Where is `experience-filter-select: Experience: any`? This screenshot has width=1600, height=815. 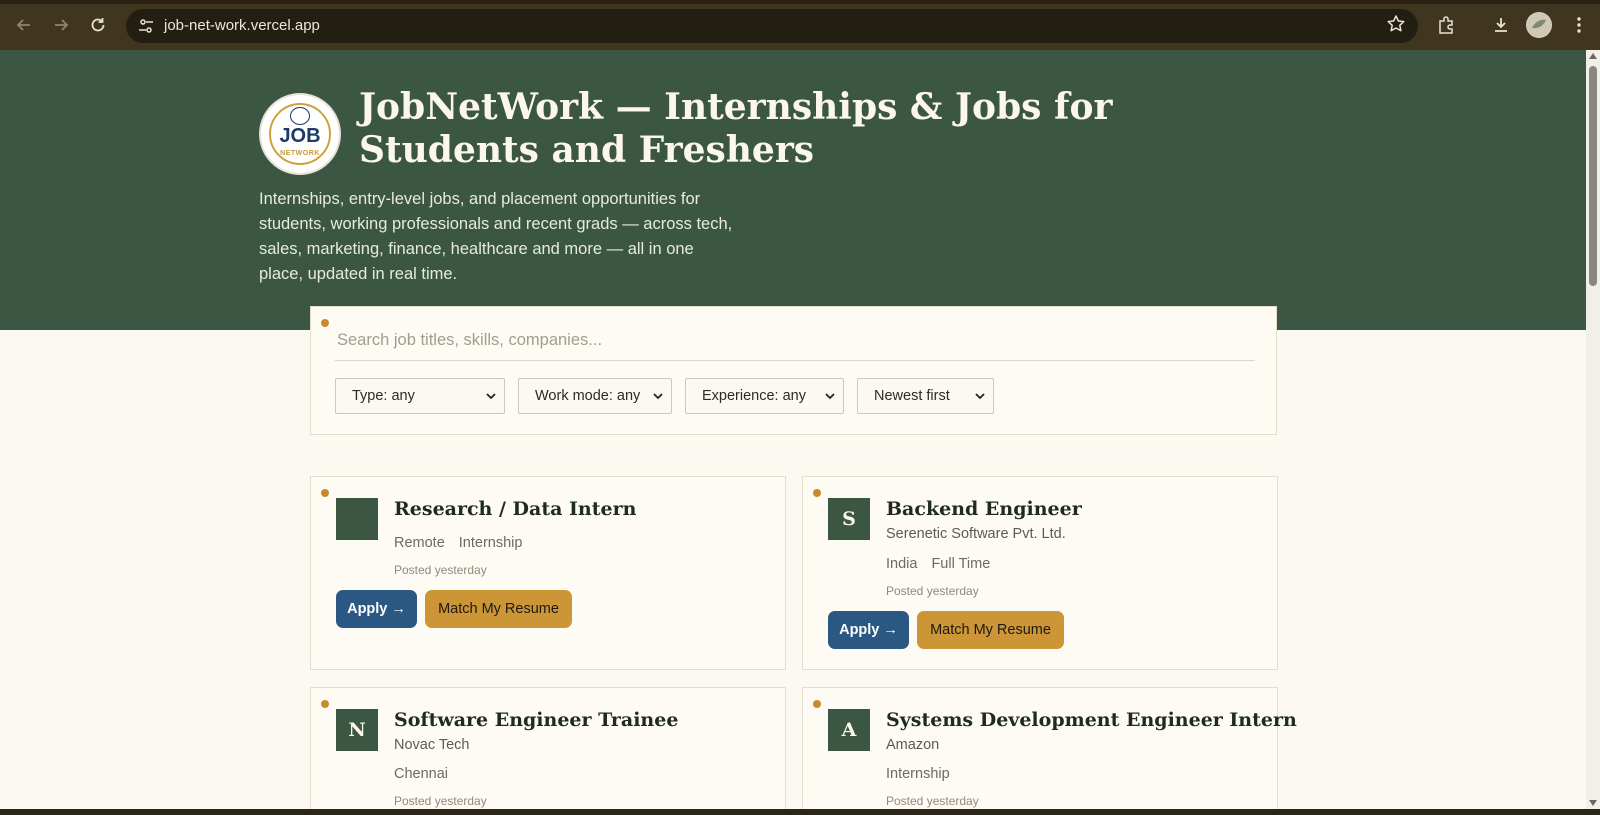 experience-filter-select: Experience: any is located at coordinates (764, 396).